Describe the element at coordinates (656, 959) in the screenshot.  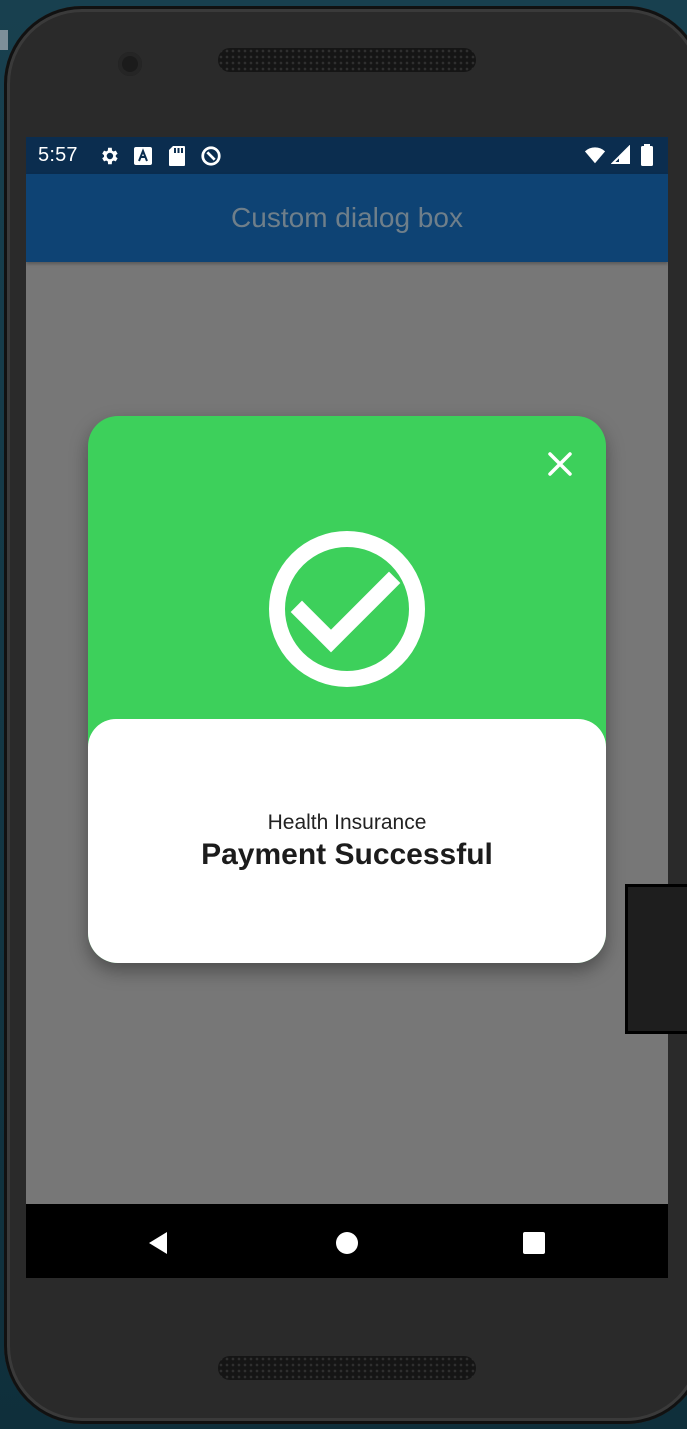
I see `side-frame-element` at that location.